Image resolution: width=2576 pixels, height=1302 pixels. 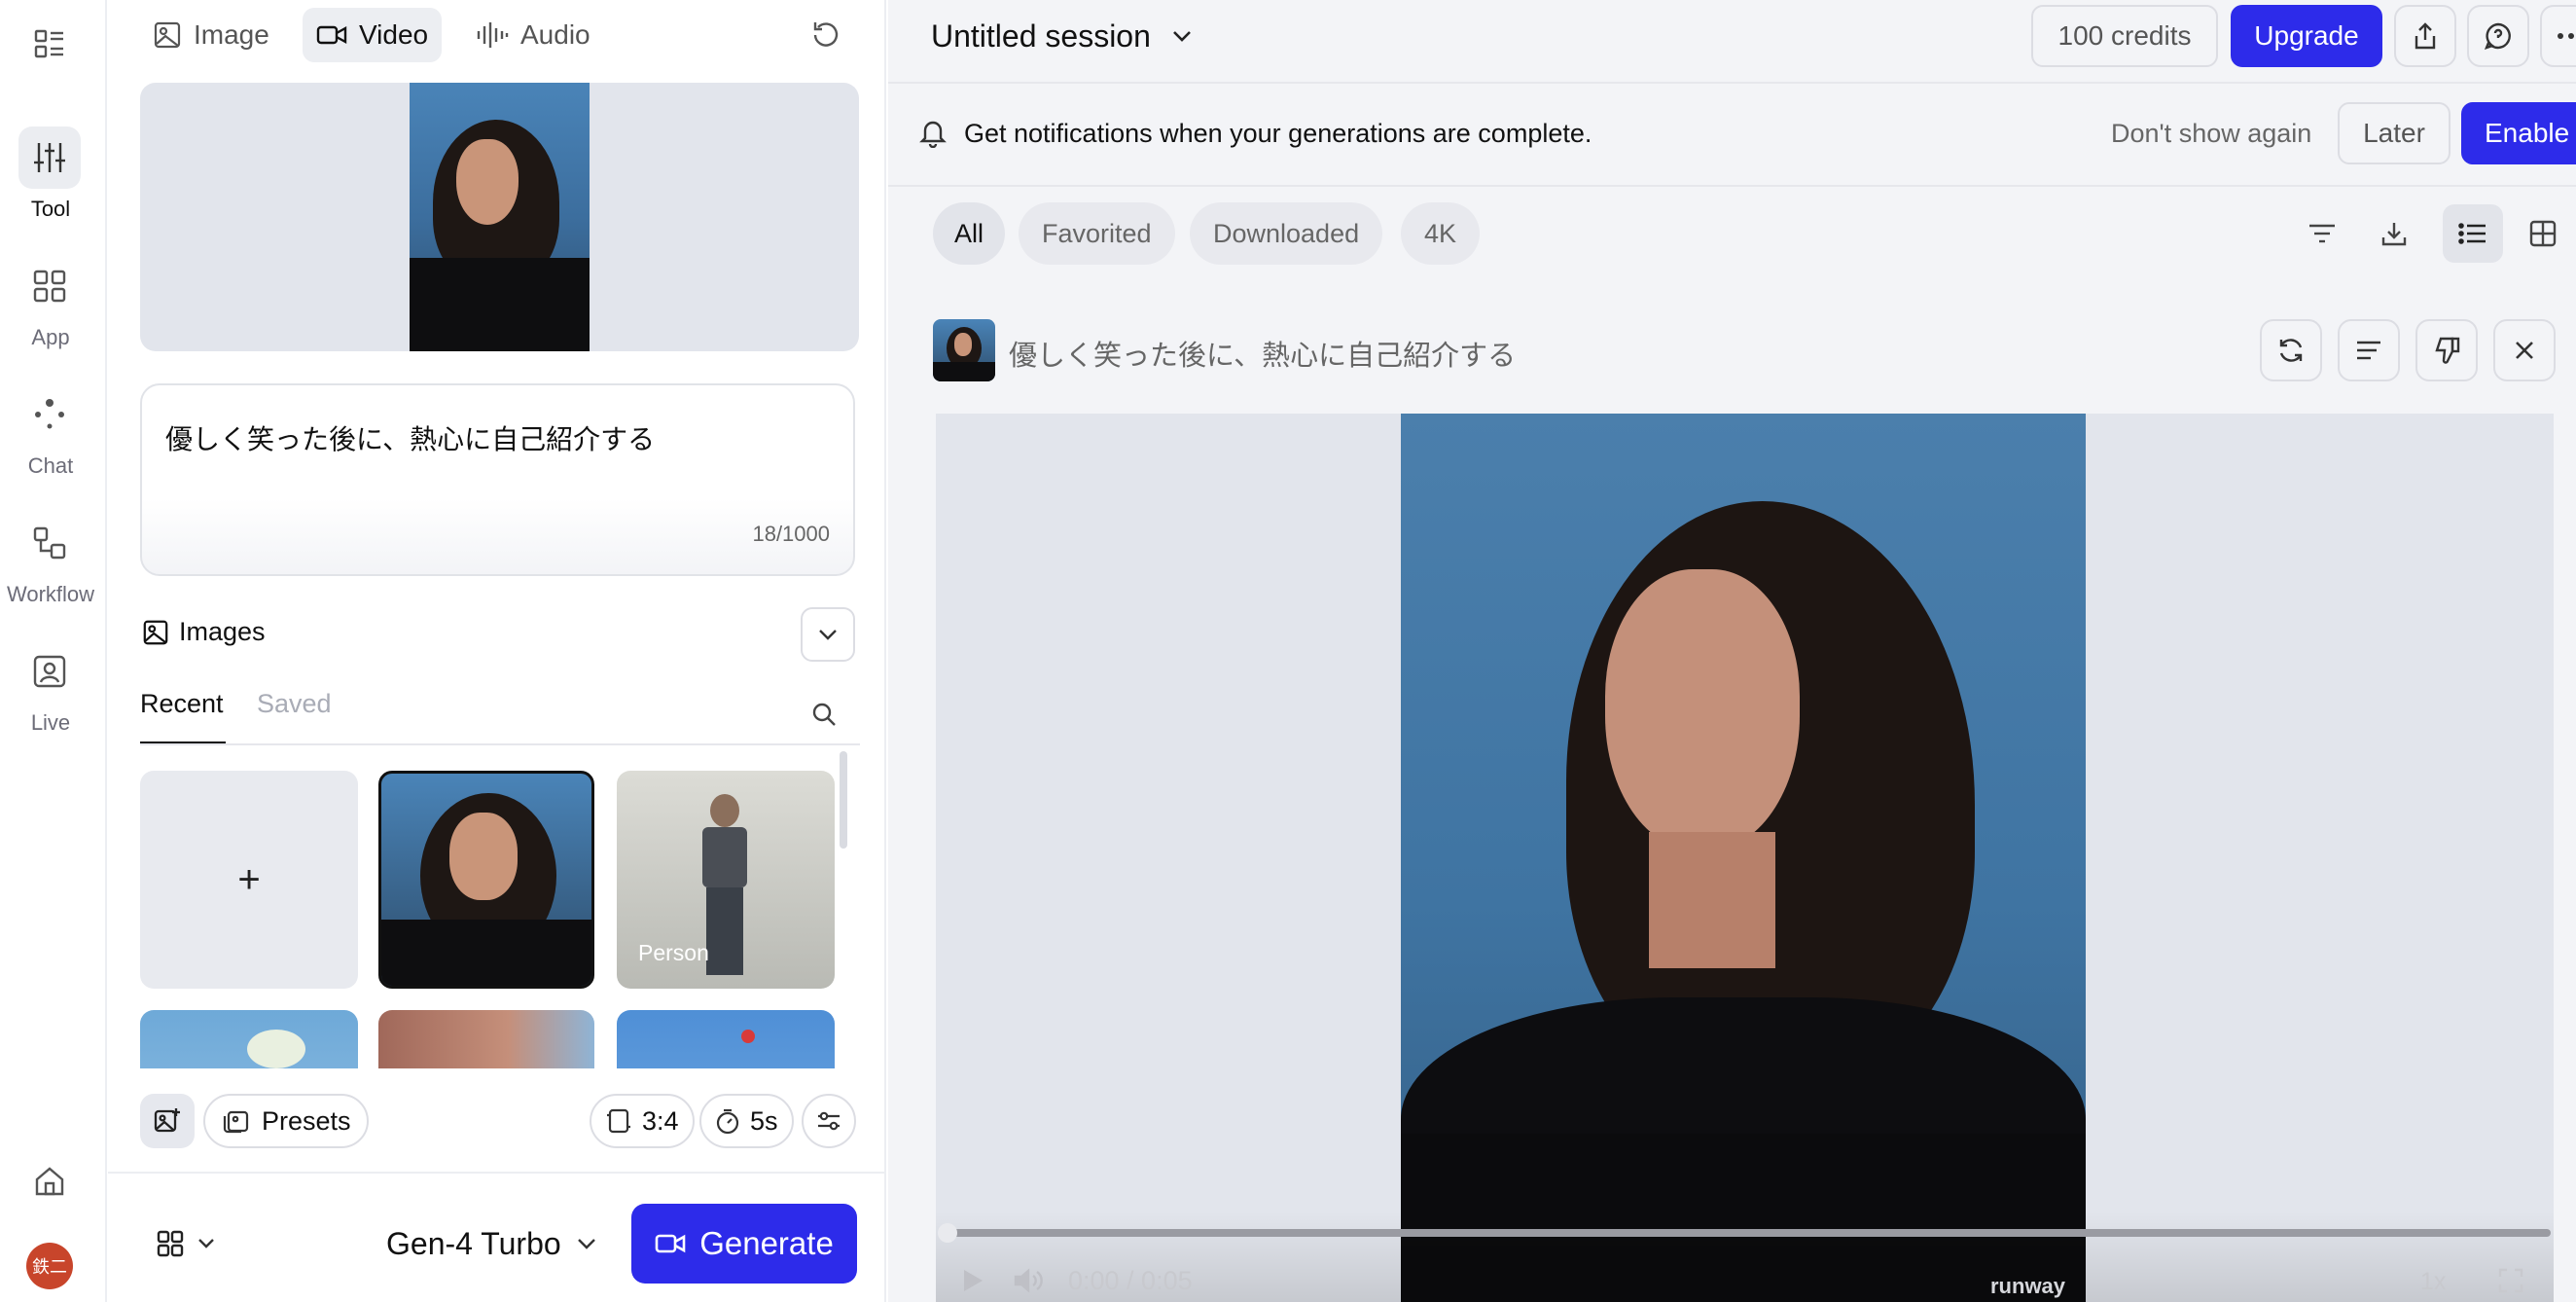 I want to click on nav-label-app: App, so click(x=50, y=337).